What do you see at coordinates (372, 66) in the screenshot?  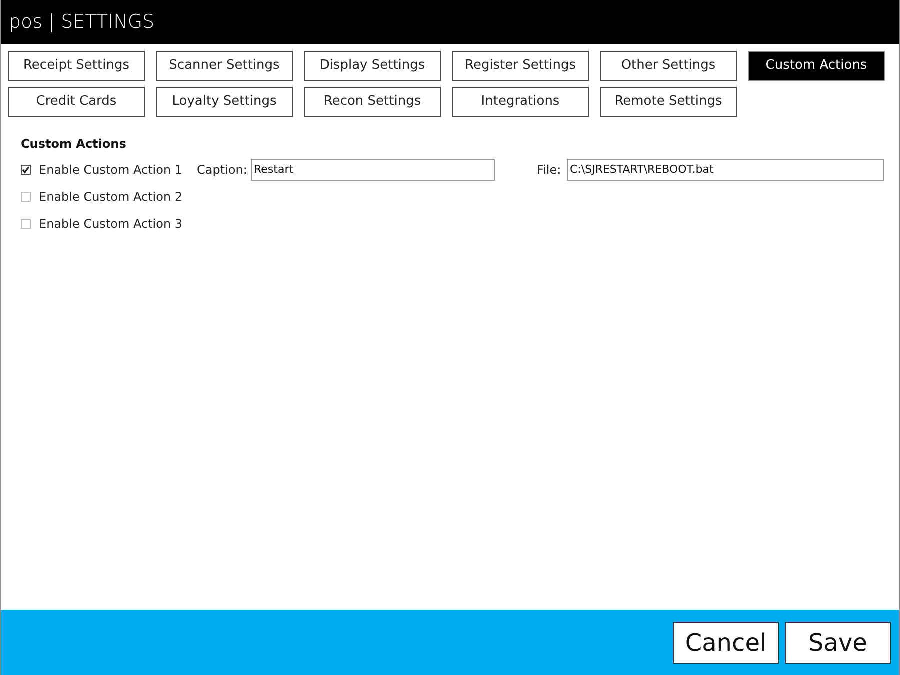 I see `settings-tab: Display Settings` at bounding box center [372, 66].